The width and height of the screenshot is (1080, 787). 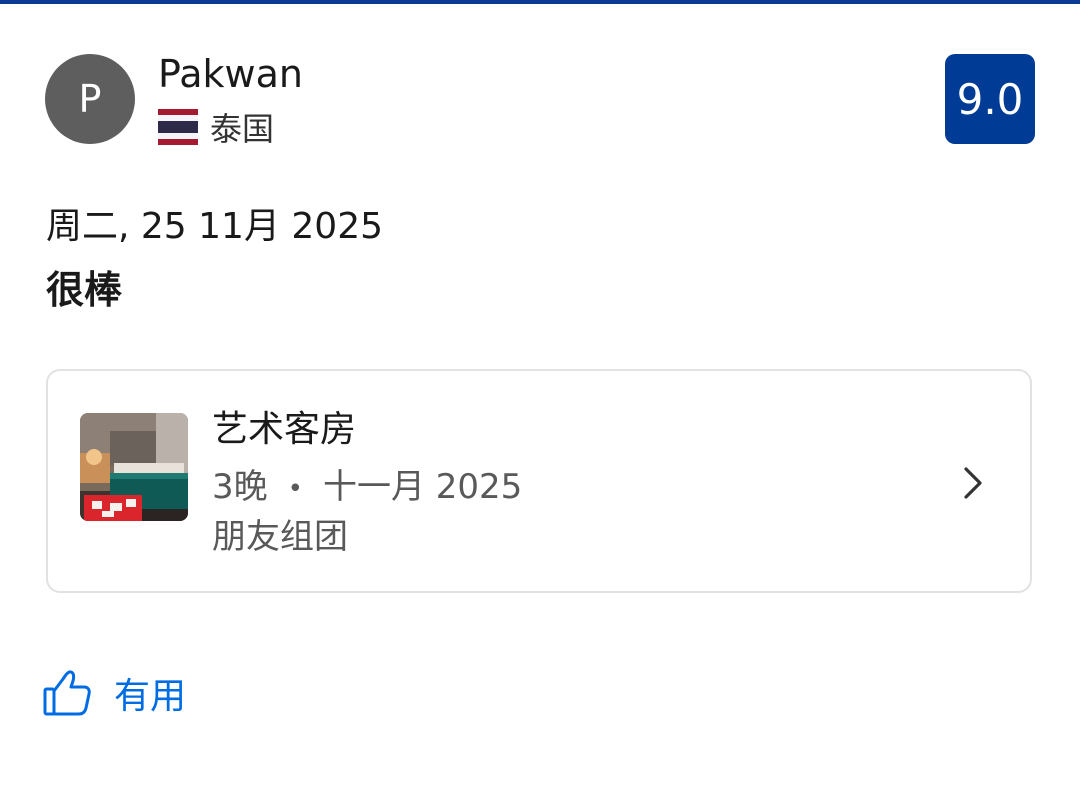 I want to click on thailand-flag-icon, so click(x=178, y=127).